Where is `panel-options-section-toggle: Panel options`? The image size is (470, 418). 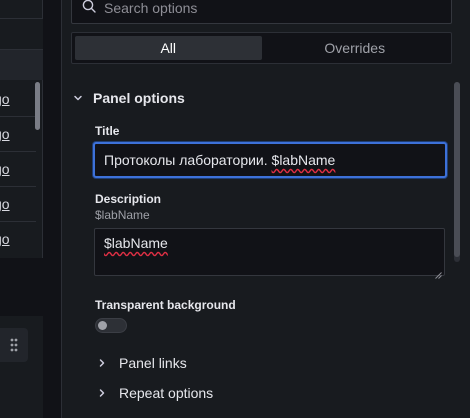 panel-options-section-toggle: Panel options is located at coordinates (129, 98).